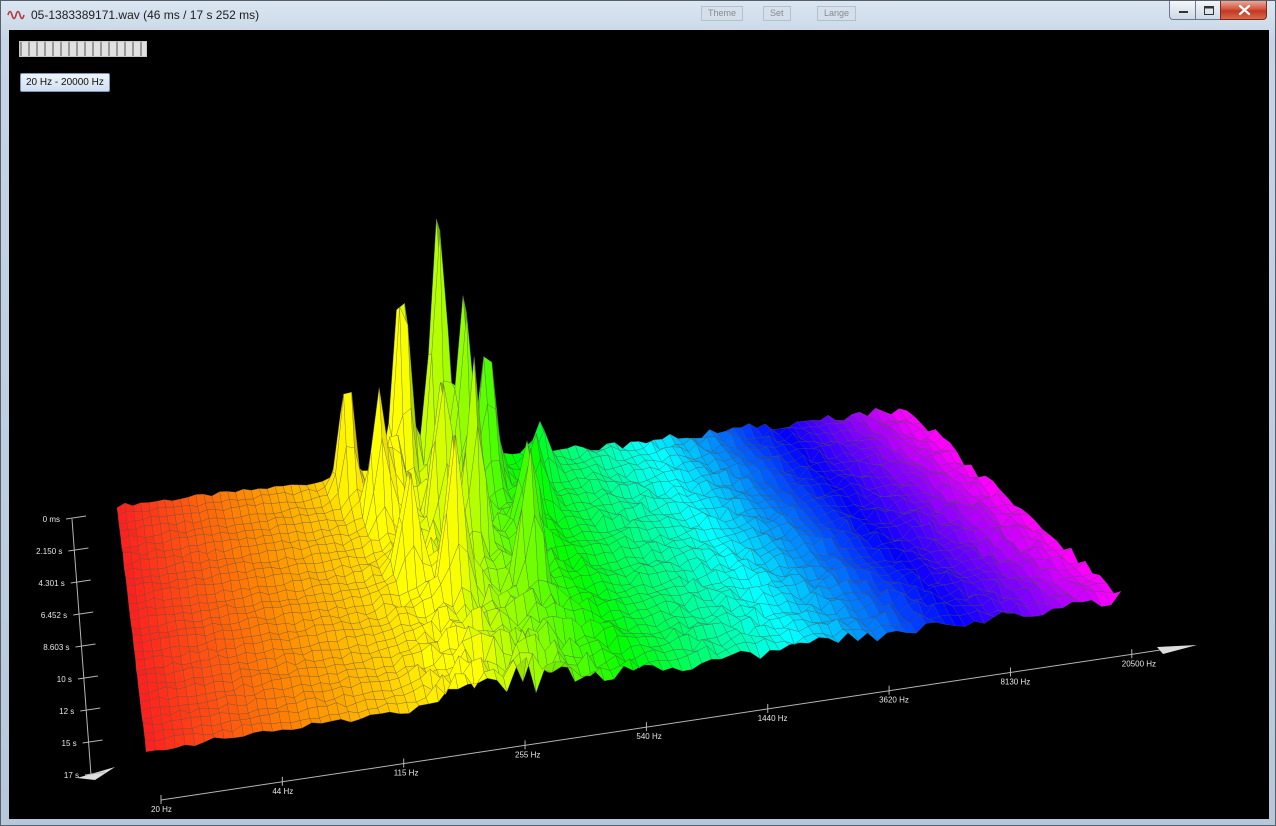 Image resolution: width=1276 pixels, height=826 pixels. What do you see at coordinates (527, 754) in the screenshot?
I see `frequency-tick-label: 255 Hz` at bounding box center [527, 754].